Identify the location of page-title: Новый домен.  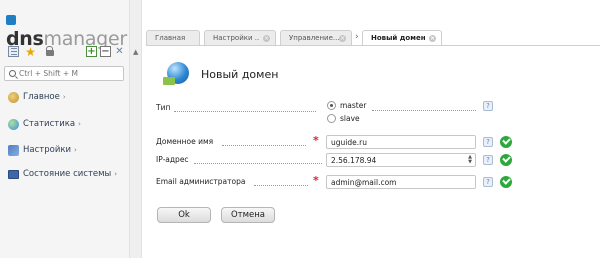
(240, 74).